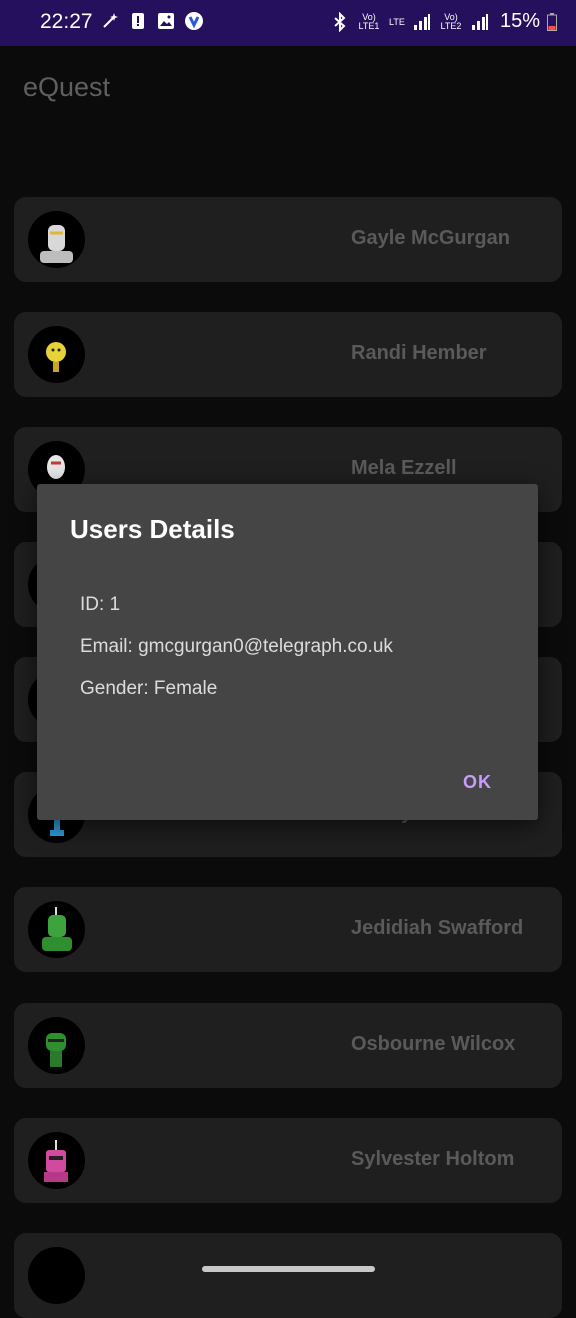 This screenshot has width=576, height=1318. Describe the element at coordinates (340, 21) in the screenshot. I see `bluetooth-icon` at that location.